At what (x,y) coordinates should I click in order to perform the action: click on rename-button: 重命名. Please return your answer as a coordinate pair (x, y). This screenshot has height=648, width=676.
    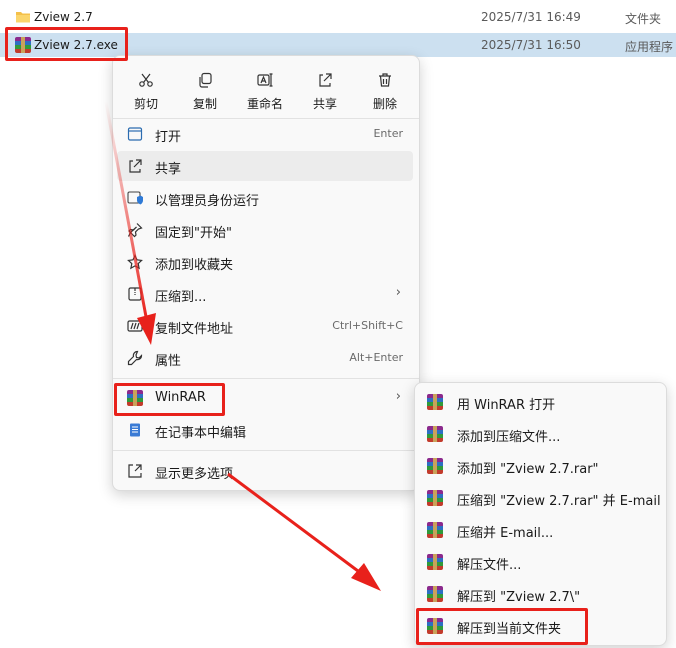
    Looking at the image, I should click on (265, 87).